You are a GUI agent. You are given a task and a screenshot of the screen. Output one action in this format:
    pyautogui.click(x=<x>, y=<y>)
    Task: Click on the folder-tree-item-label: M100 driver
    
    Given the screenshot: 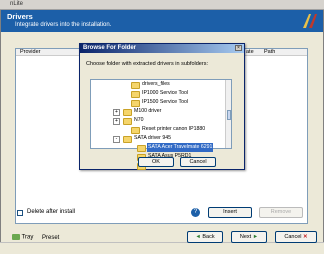 What is the action you would take?
    pyautogui.click(x=148, y=111)
    